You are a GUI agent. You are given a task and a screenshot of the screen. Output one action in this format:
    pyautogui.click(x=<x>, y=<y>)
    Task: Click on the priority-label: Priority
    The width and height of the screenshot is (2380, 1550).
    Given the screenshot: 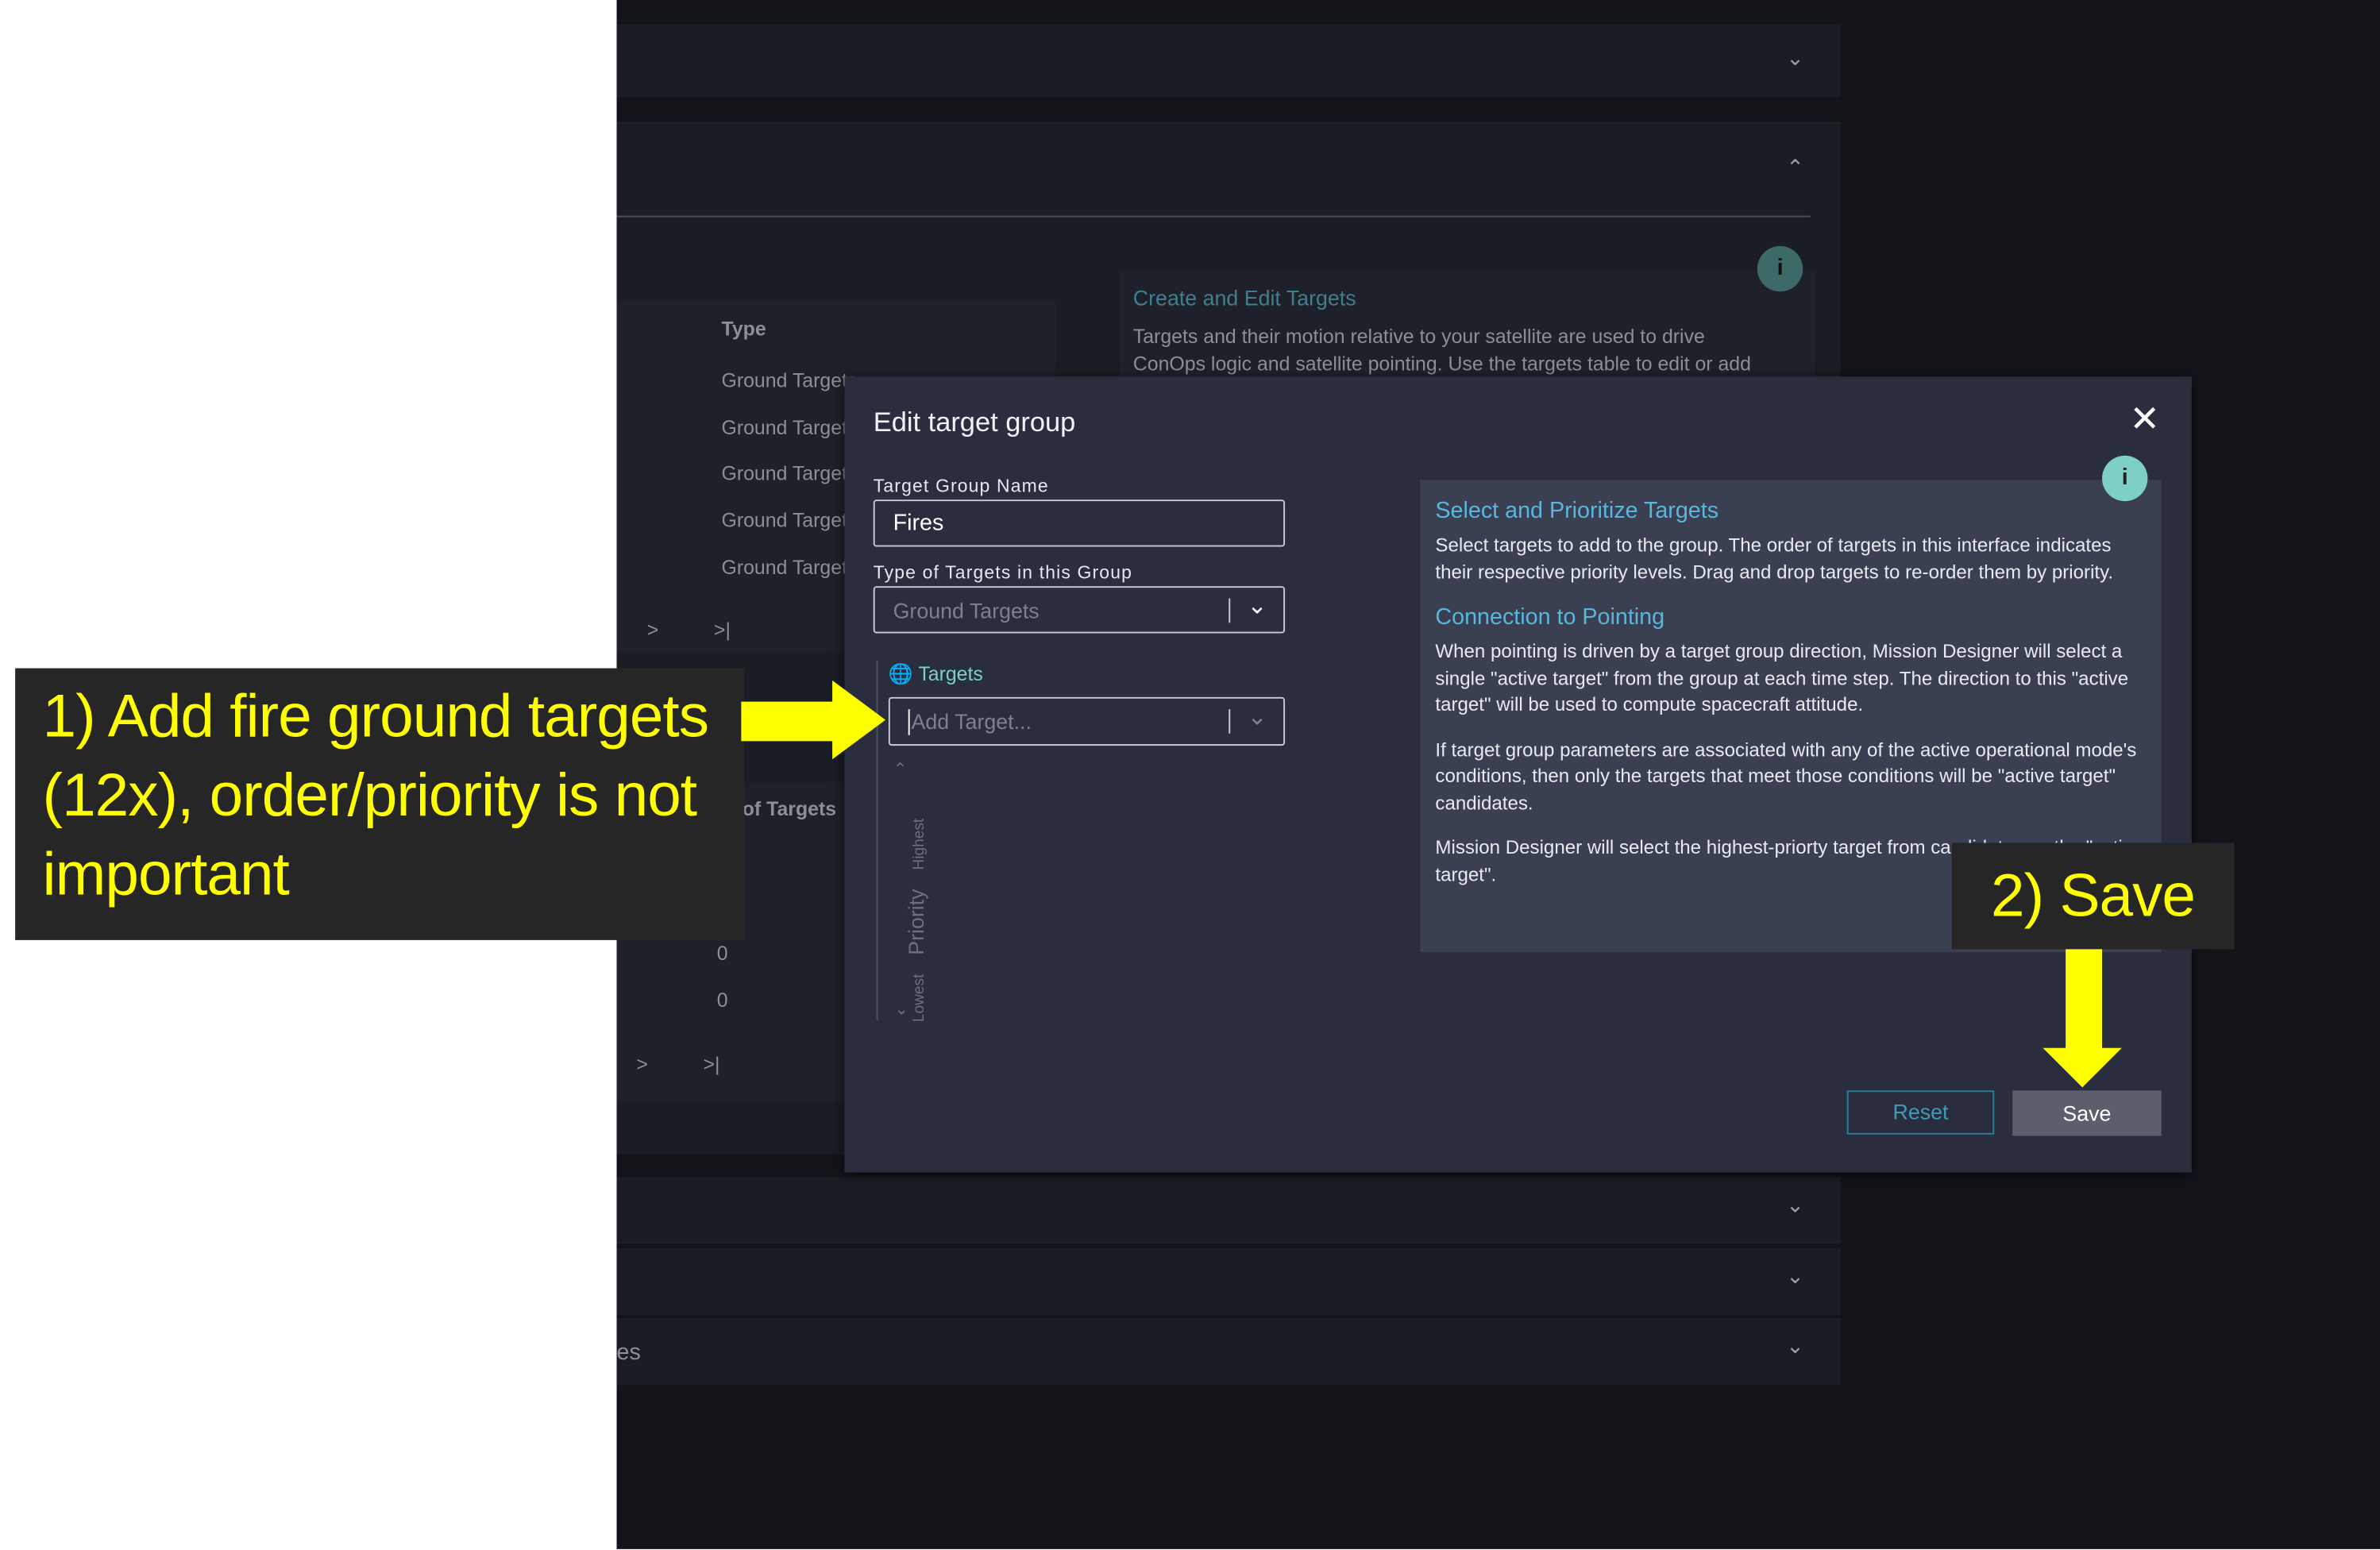 What is the action you would take?
    pyautogui.click(x=915, y=922)
    